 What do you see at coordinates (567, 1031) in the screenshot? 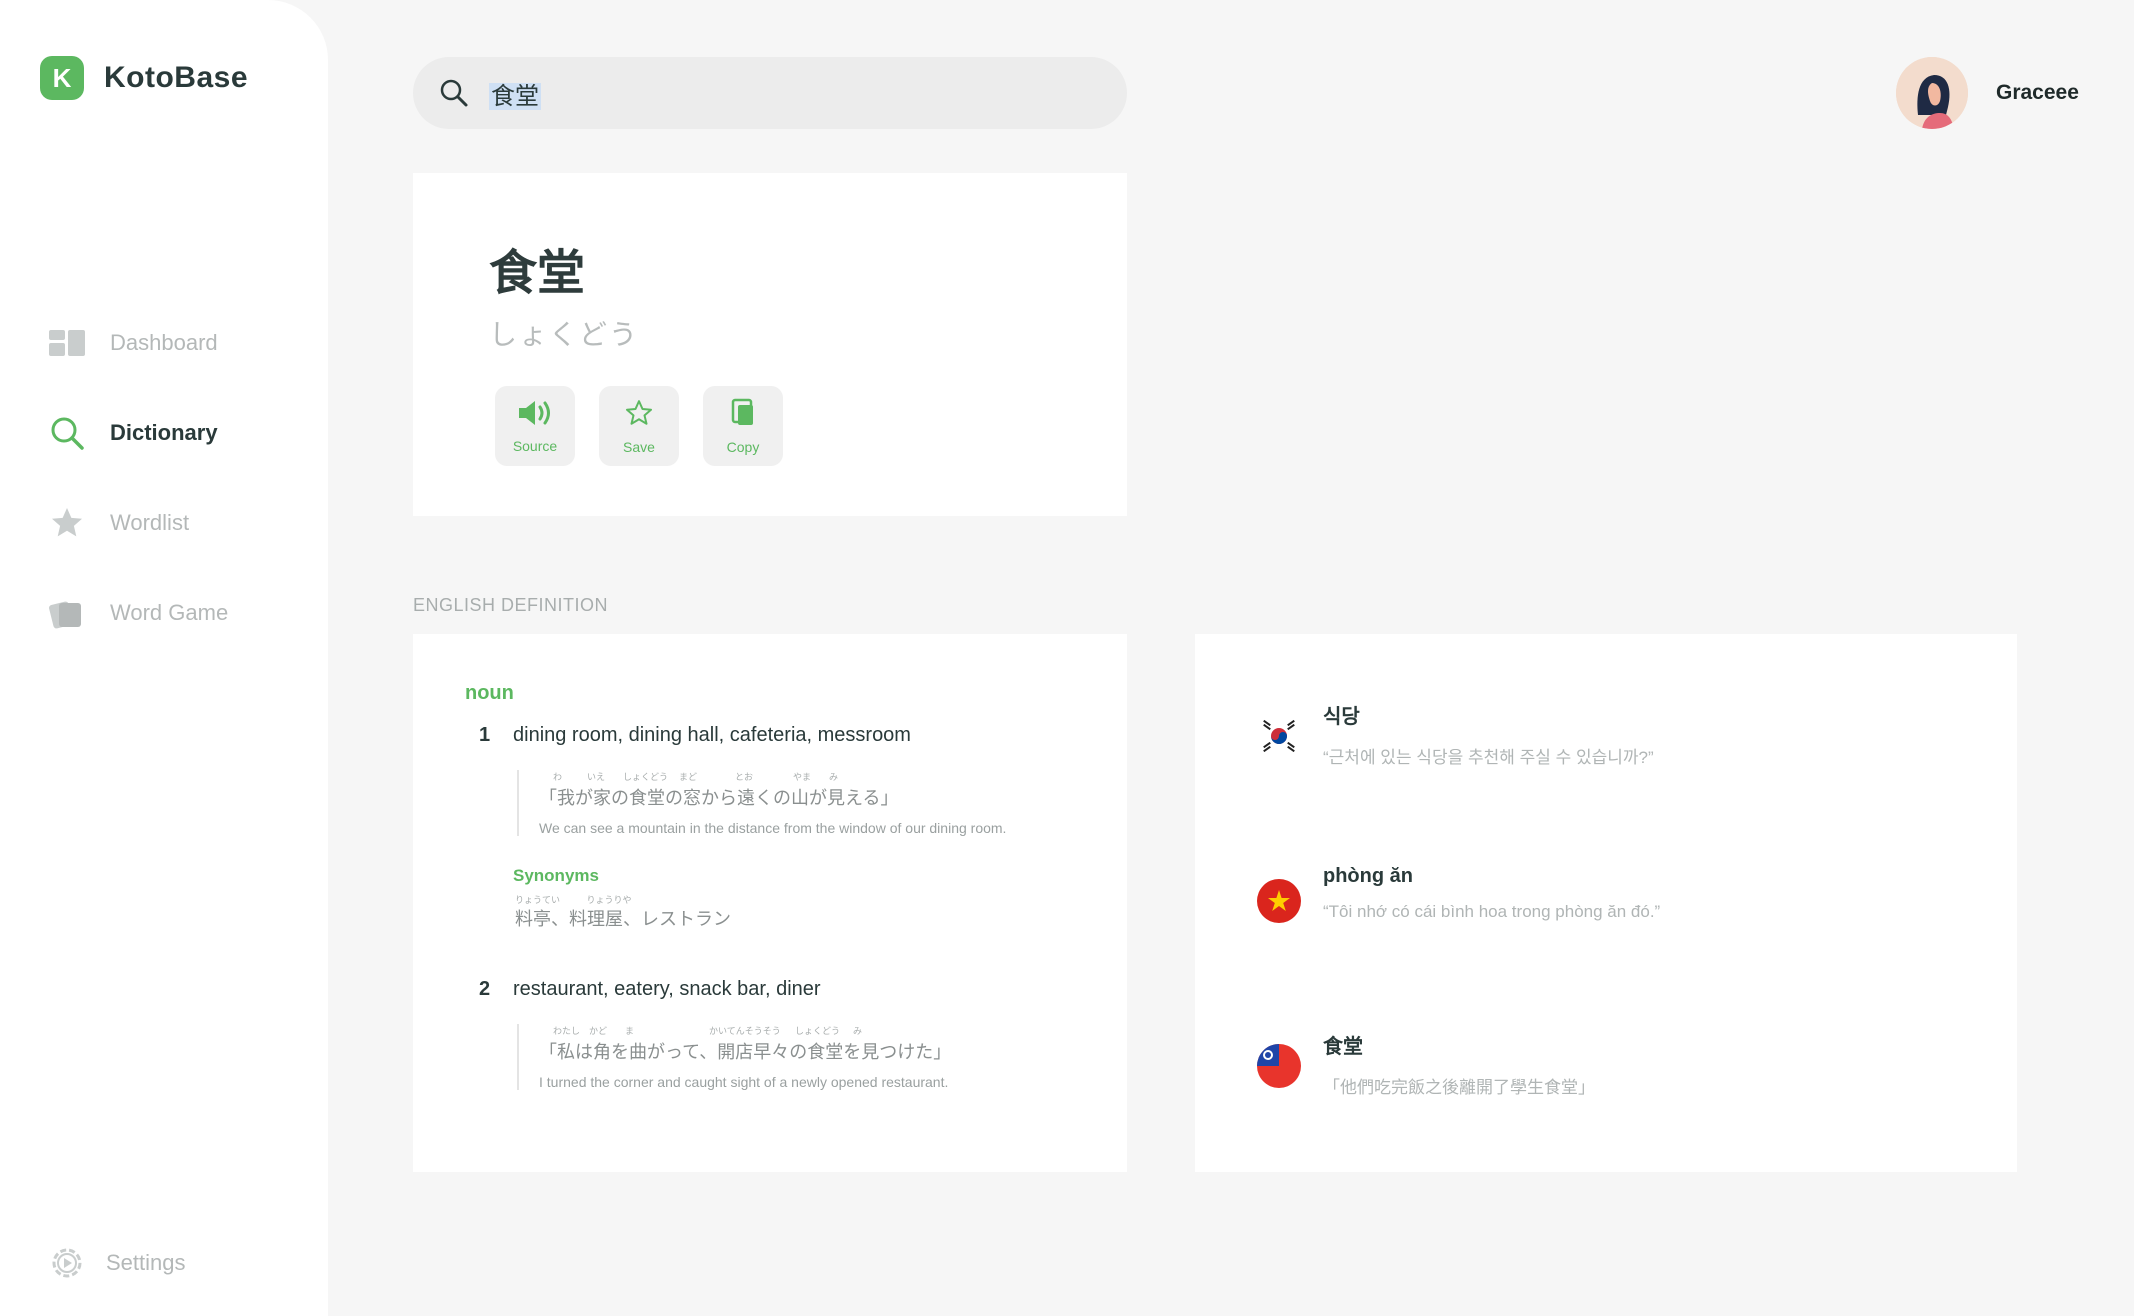
I see `ruby-text: わたし` at bounding box center [567, 1031].